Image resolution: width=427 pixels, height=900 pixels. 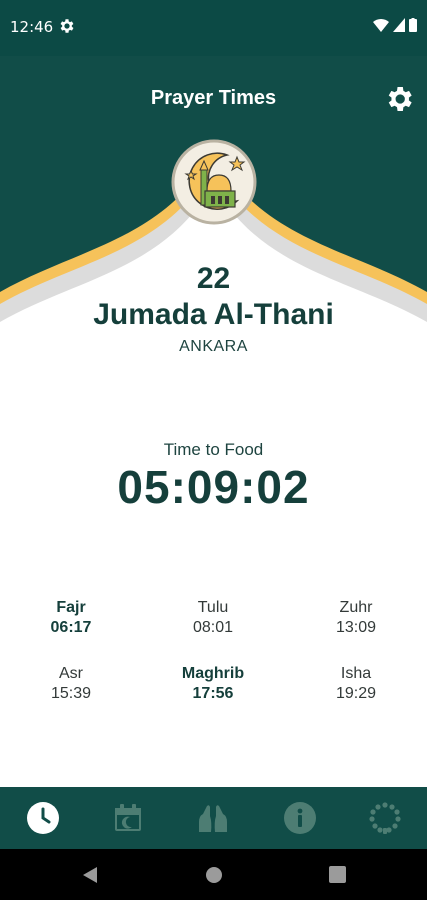 I want to click on prayer-time: 15:39, so click(x=71, y=693).